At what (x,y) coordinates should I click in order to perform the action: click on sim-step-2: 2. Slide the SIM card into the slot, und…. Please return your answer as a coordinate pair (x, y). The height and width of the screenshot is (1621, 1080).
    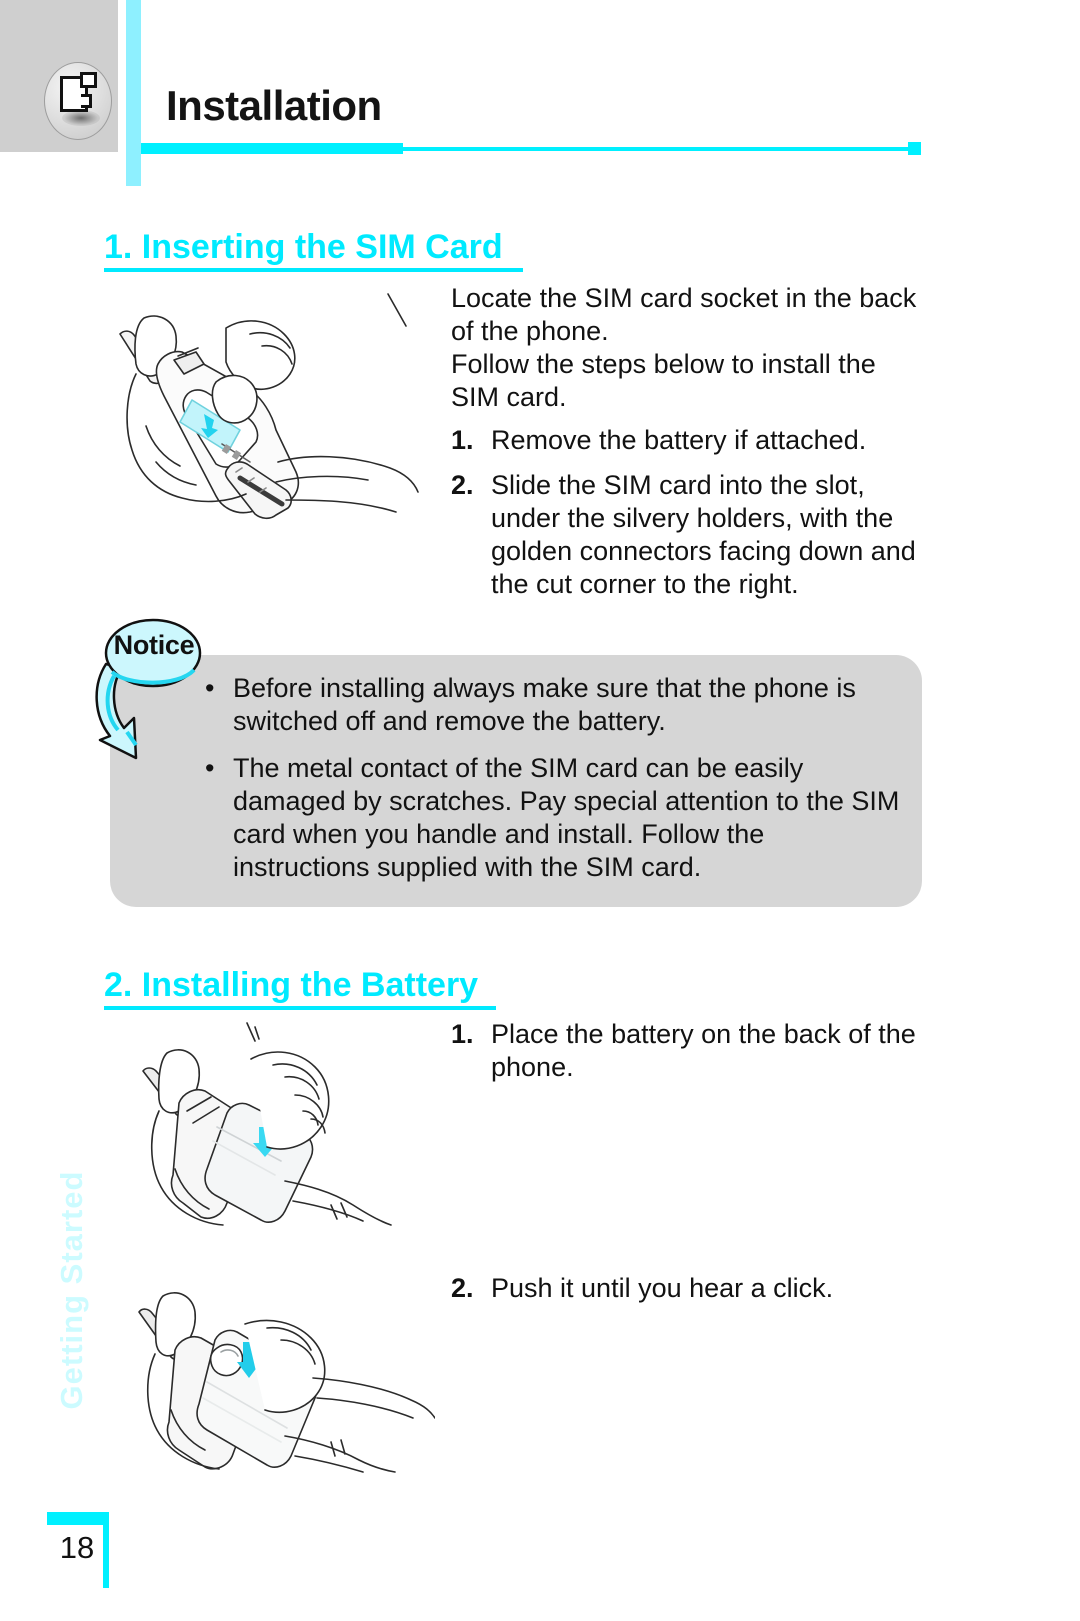
    Looking at the image, I should click on (690, 535).